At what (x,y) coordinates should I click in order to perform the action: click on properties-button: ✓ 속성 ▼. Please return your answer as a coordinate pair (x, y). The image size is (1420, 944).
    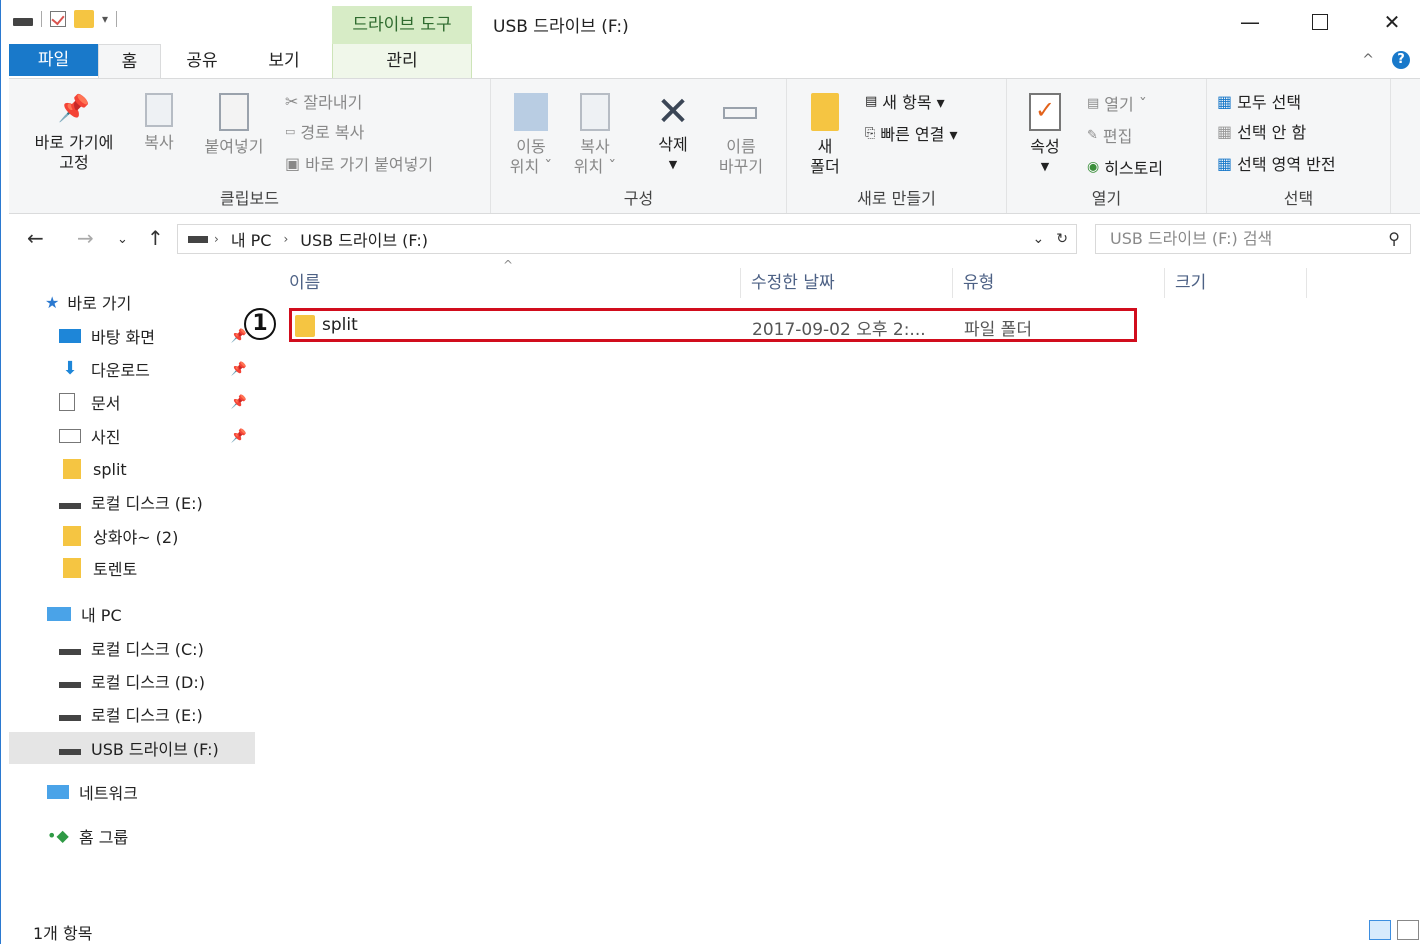
    Looking at the image, I should click on (1045, 135).